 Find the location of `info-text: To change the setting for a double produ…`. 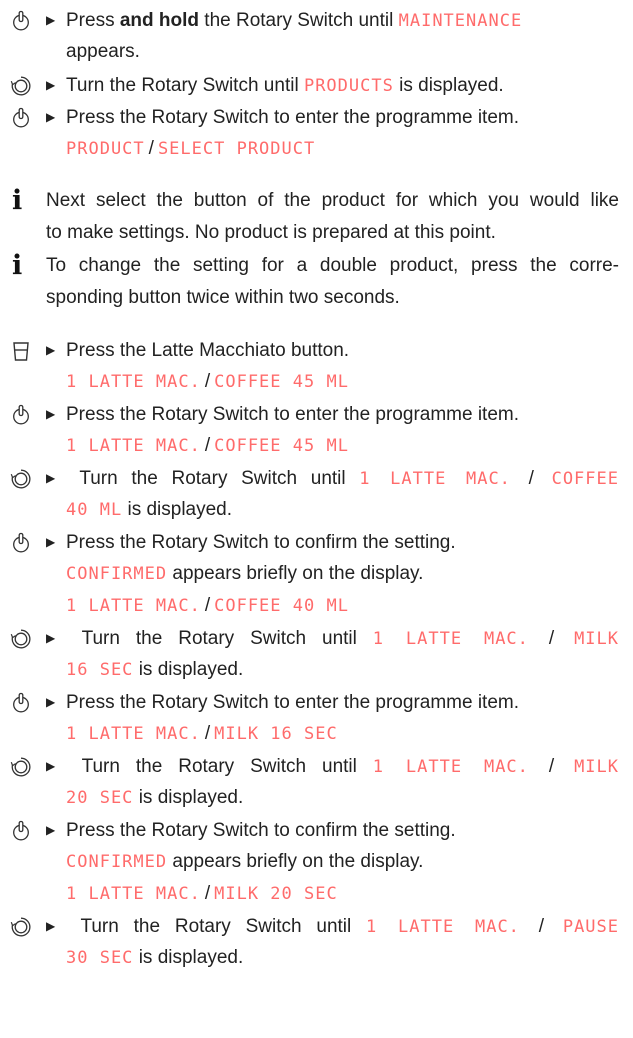

info-text: To change the setting for a double produ… is located at coordinates (332, 265).